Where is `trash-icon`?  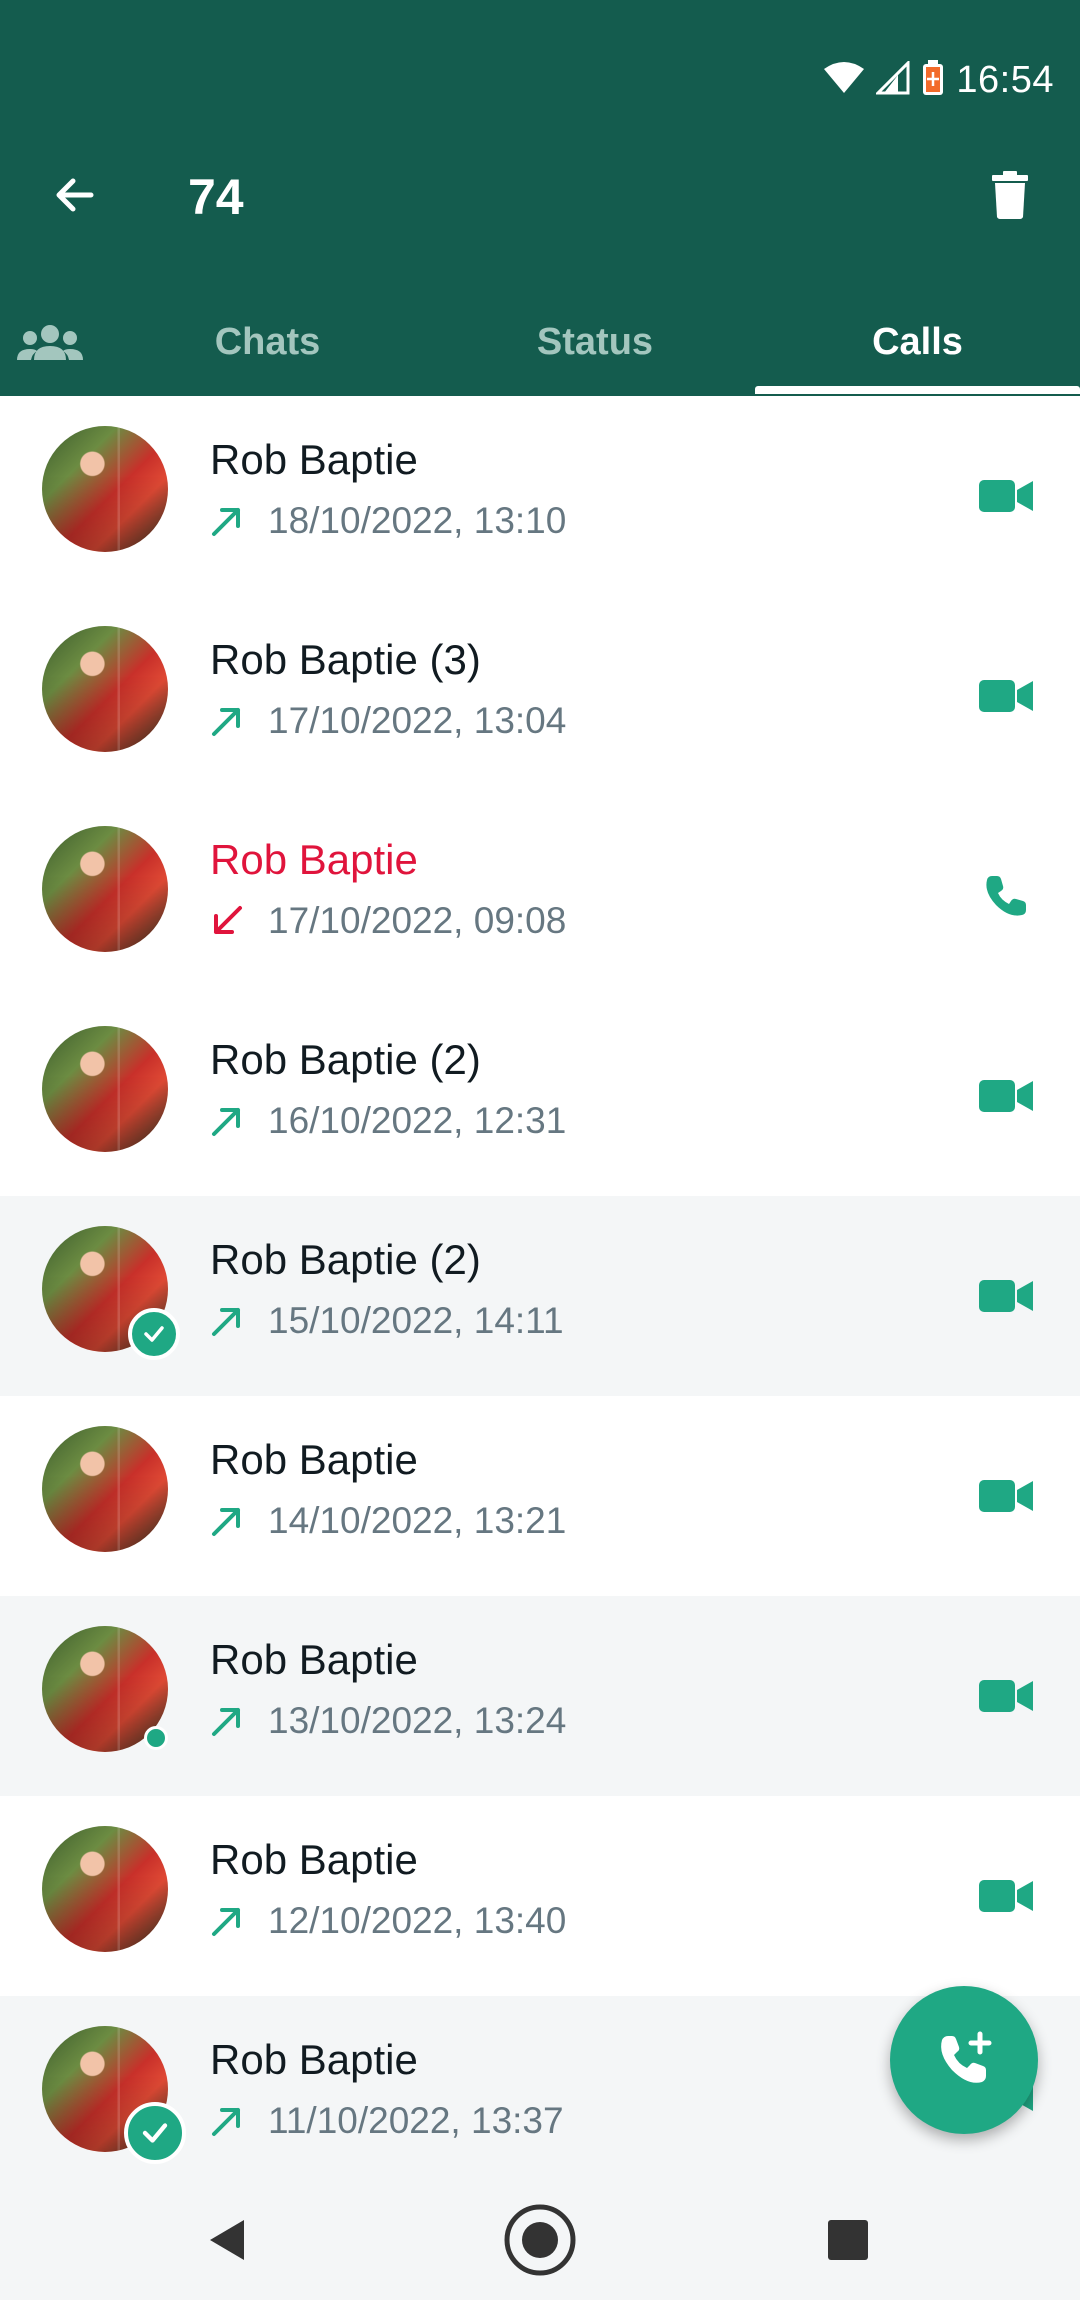 trash-icon is located at coordinates (1010, 195).